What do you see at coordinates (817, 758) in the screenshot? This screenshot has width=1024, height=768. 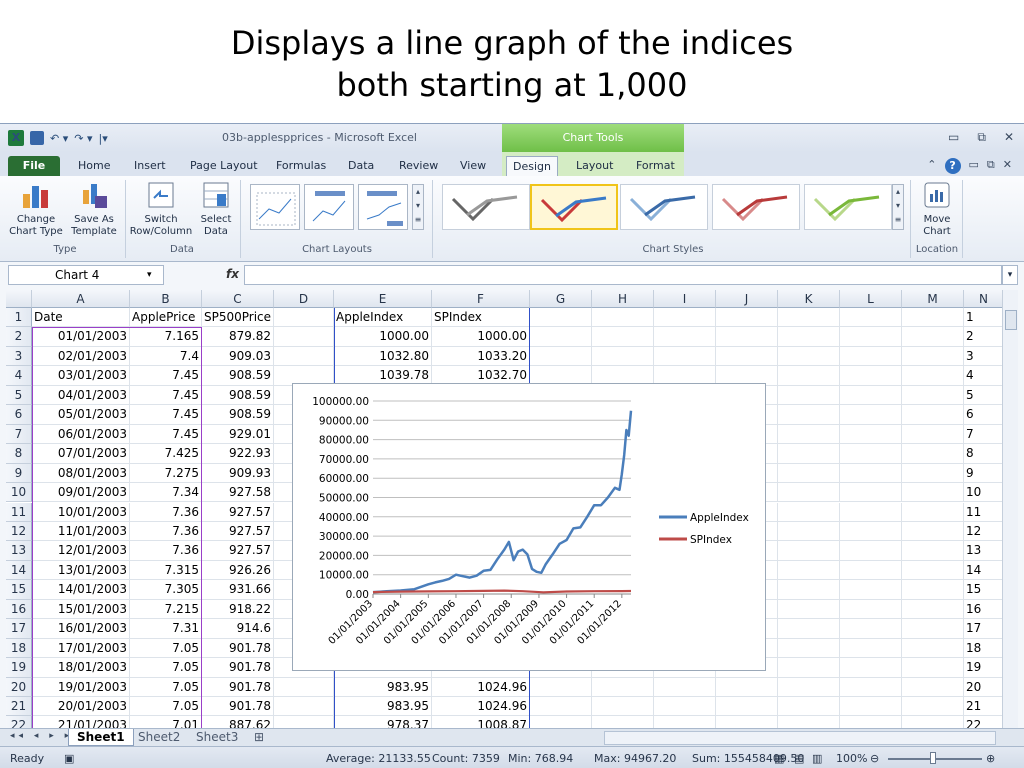 I see `page-break-view-icon: ▥` at bounding box center [817, 758].